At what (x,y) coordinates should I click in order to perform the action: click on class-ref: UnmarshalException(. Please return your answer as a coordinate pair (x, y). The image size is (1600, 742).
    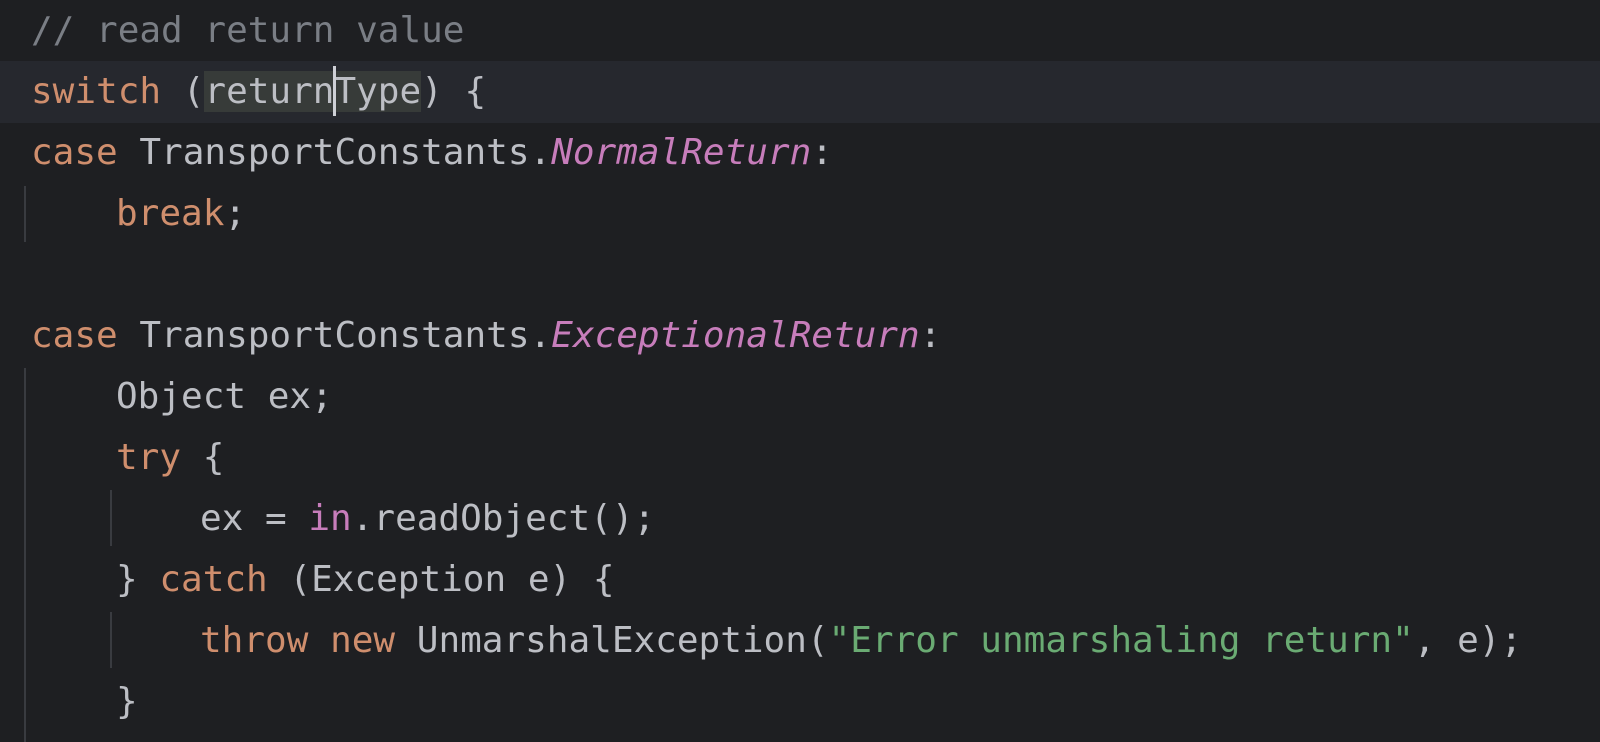
    Looking at the image, I should click on (612, 640).